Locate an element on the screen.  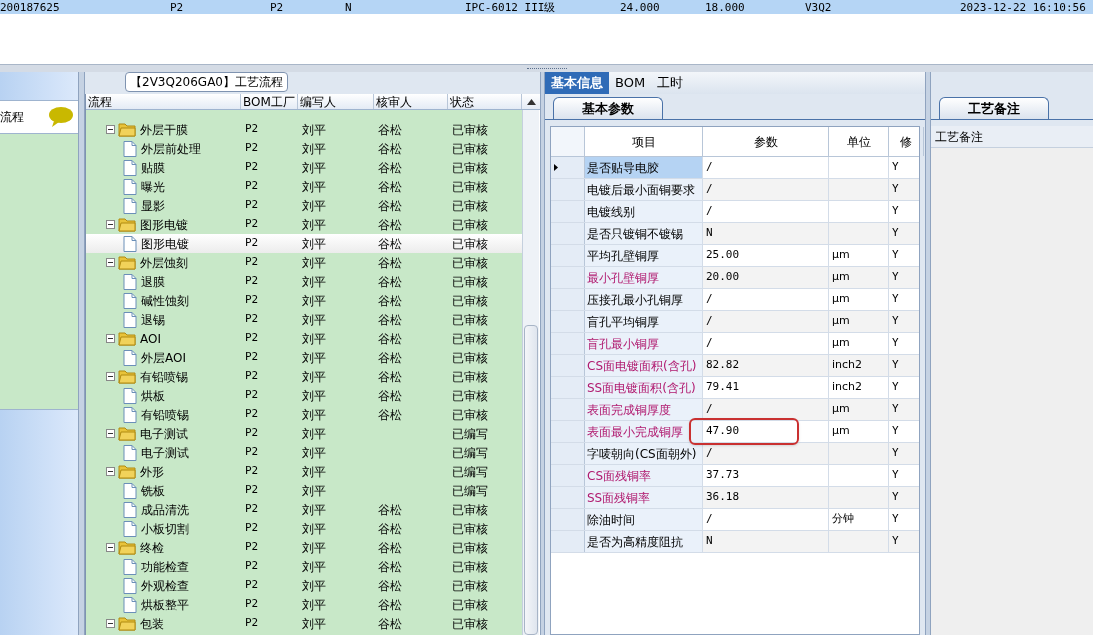
table-row: SS面残铜率 36.18 Y is located at coordinates (735, 498).